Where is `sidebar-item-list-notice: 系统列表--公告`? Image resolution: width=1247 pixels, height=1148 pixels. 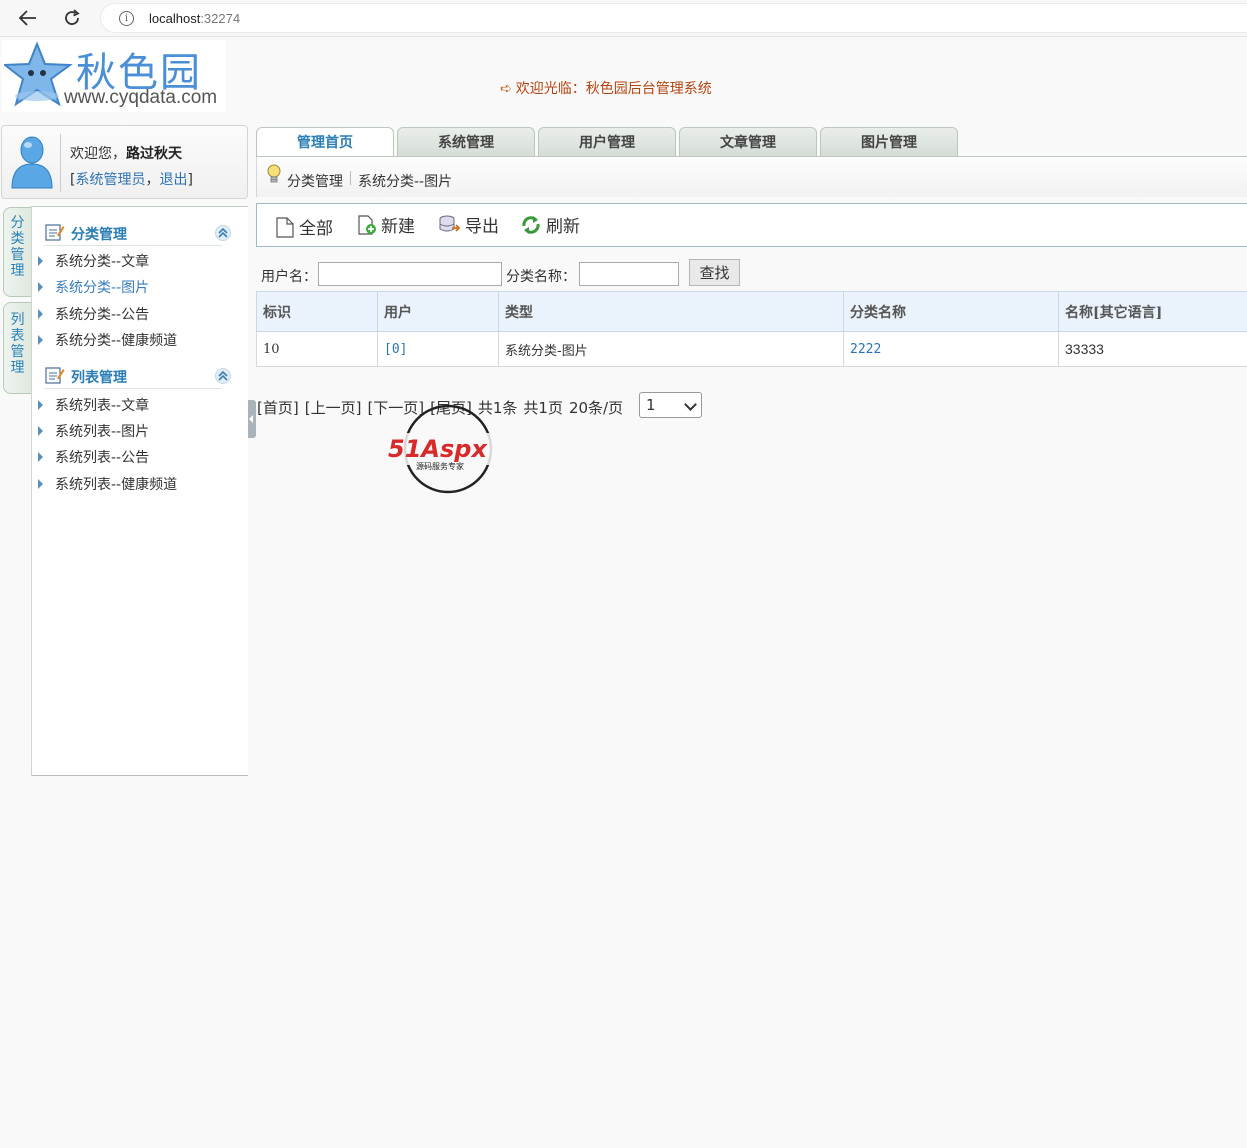 sidebar-item-list-notice: 系统列表--公告 is located at coordinates (93, 457).